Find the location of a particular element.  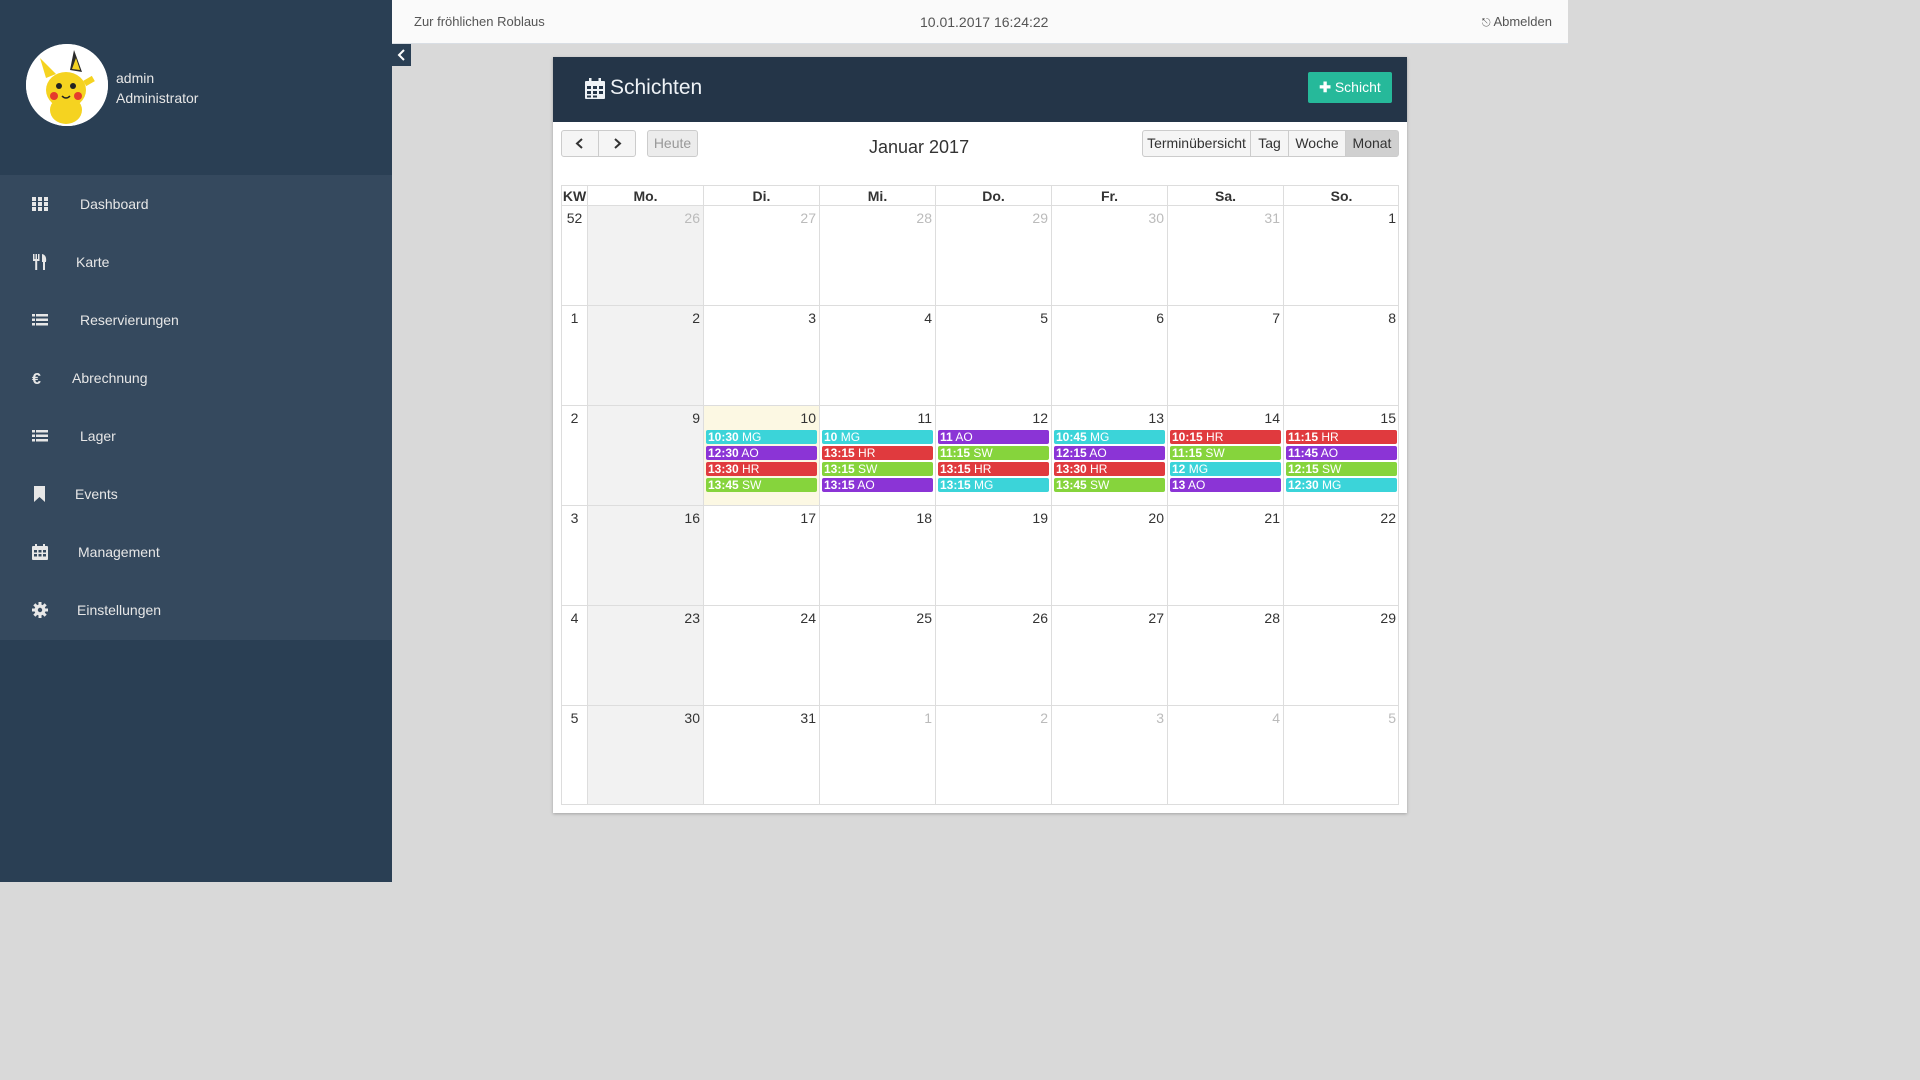

shift-event: 12:30 AO is located at coordinates (761, 453).